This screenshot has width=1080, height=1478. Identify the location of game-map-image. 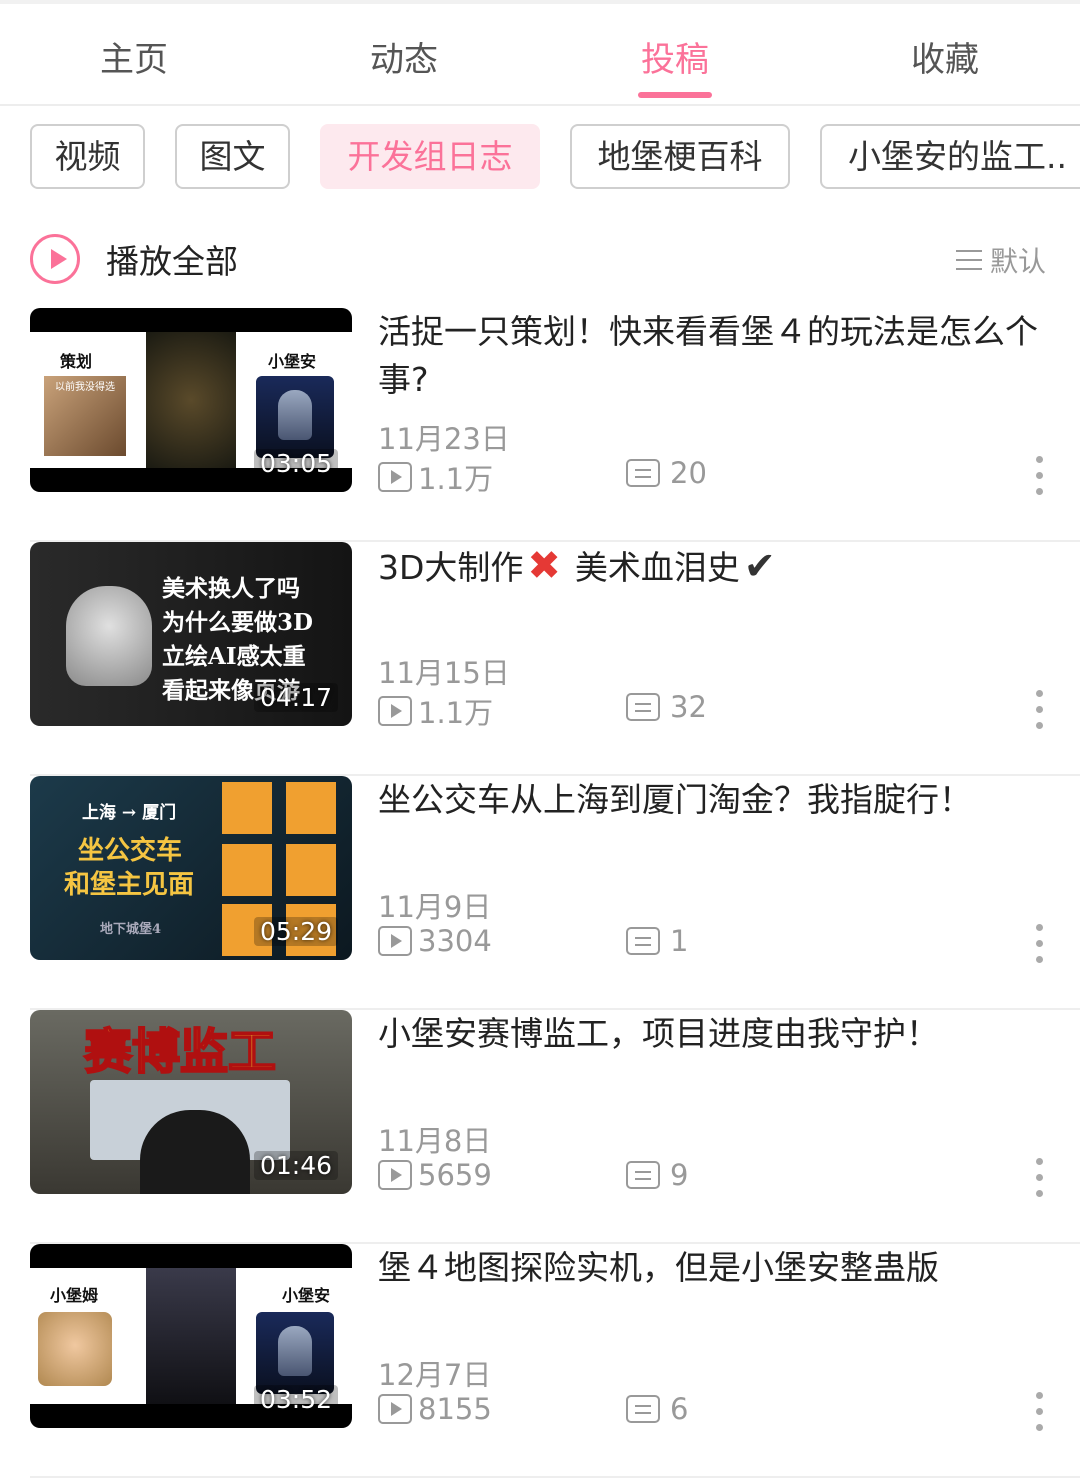
(191, 400).